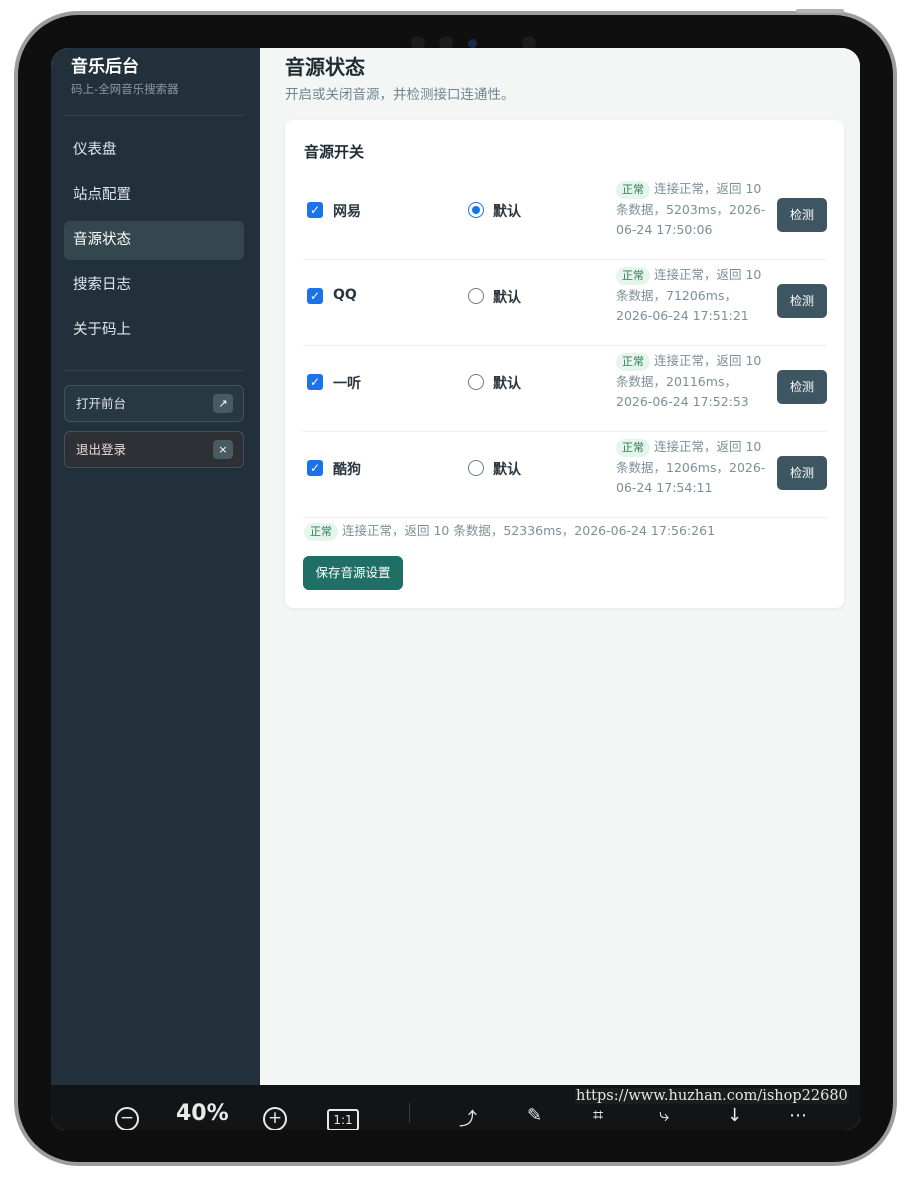 Image resolution: width=911 pixels, height=1178 pixels. Describe the element at coordinates (334, 152) in the screenshot. I see `card-title: 音源开关` at that location.